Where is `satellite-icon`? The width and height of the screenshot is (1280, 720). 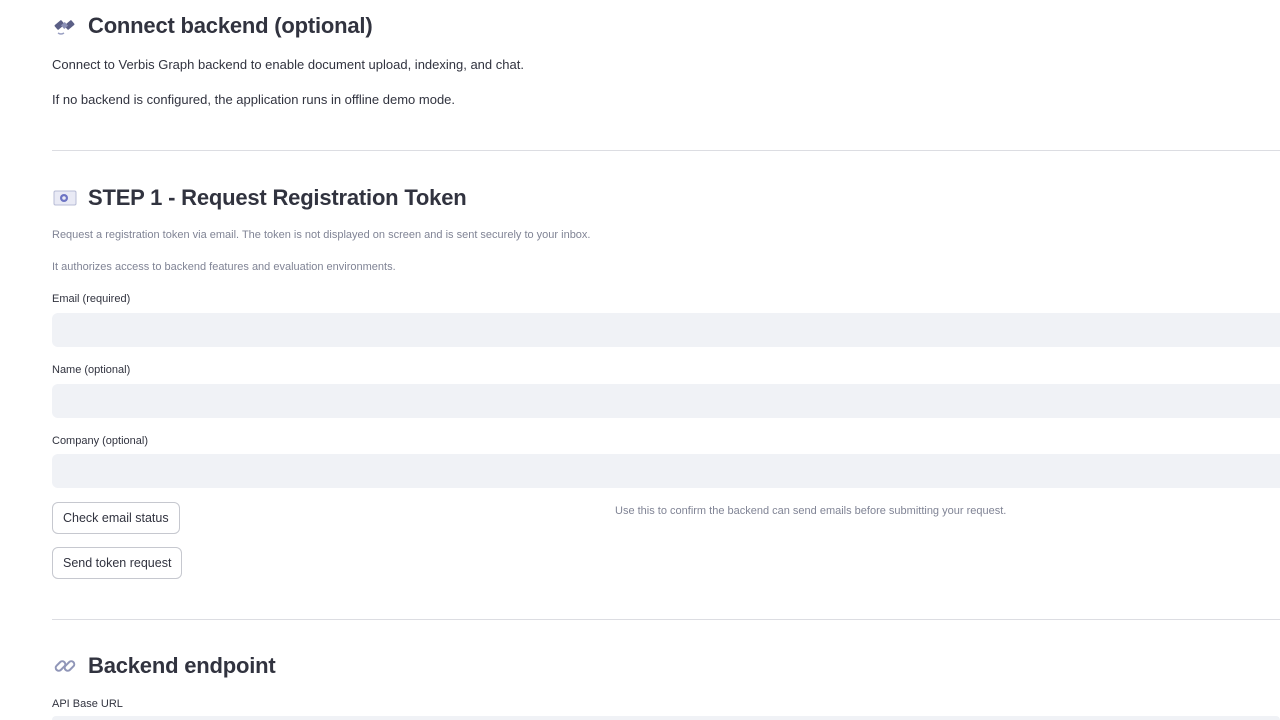 satellite-icon is located at coordinates (65, 26).